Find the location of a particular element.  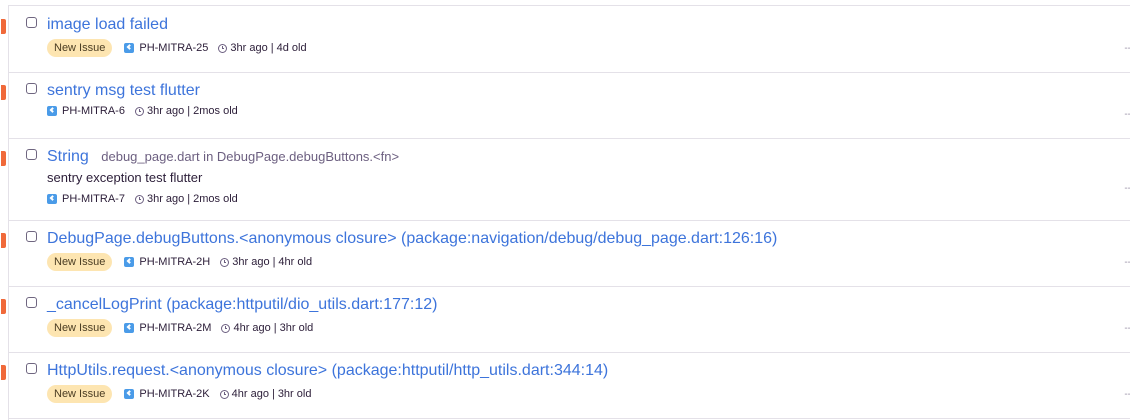

issue-meta: New Issue PH-MITRA-2K 4hr ago | 3hr old is located at coordinates (179, 394).